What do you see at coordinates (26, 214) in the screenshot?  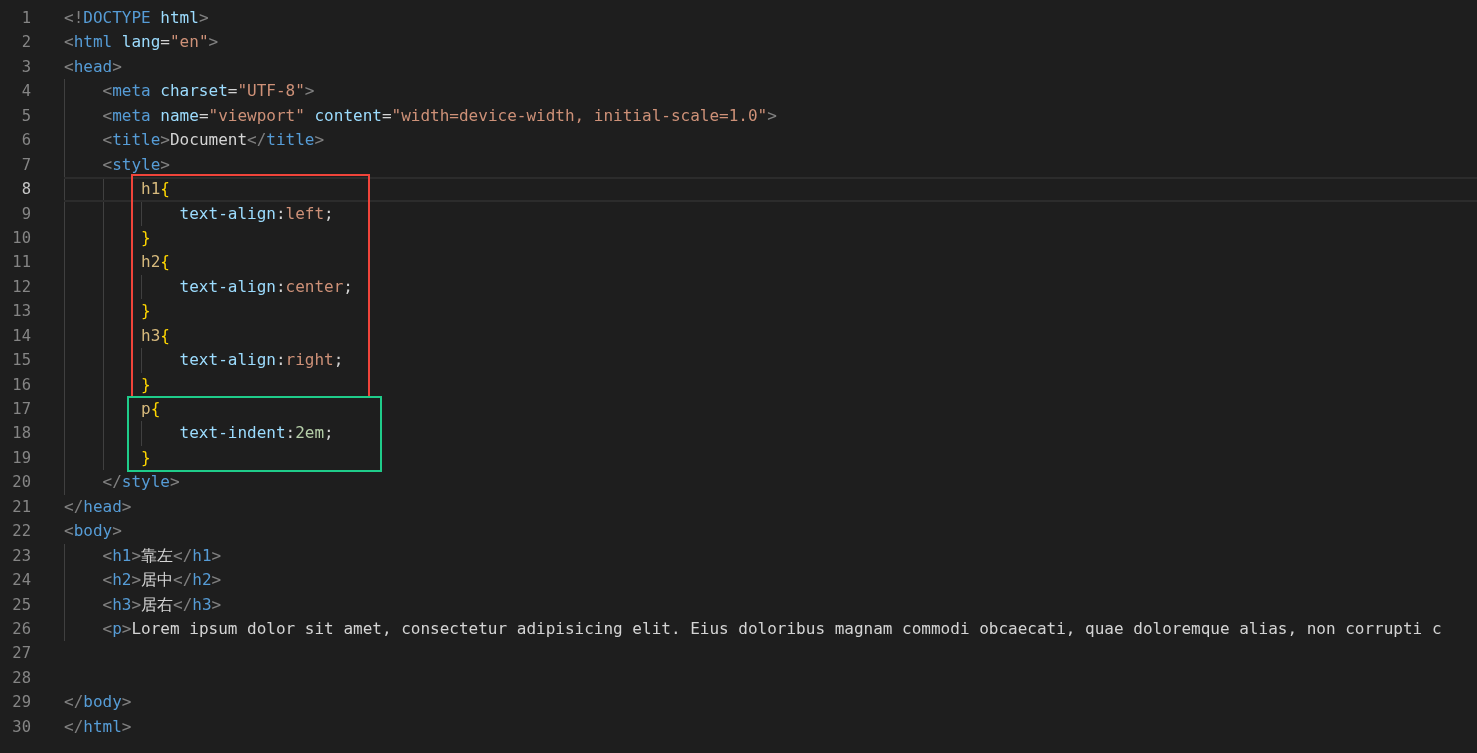 I see `line-number: 9` at bounding box center [26, 214].